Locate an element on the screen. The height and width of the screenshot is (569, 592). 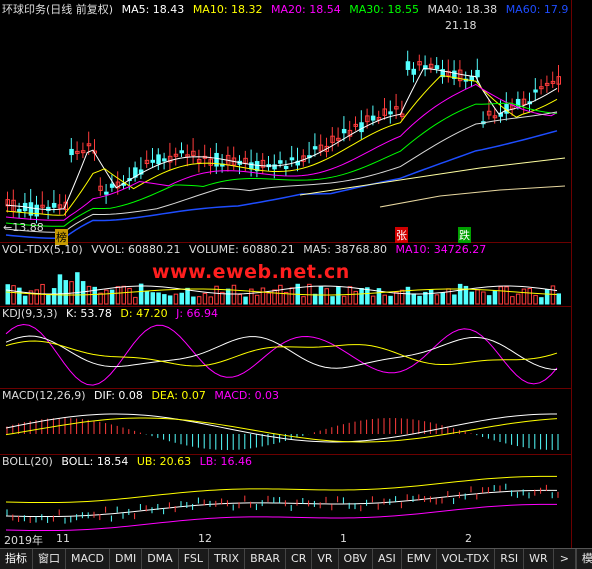
tab-指标: 指标 is located at coordinates (16, 559).